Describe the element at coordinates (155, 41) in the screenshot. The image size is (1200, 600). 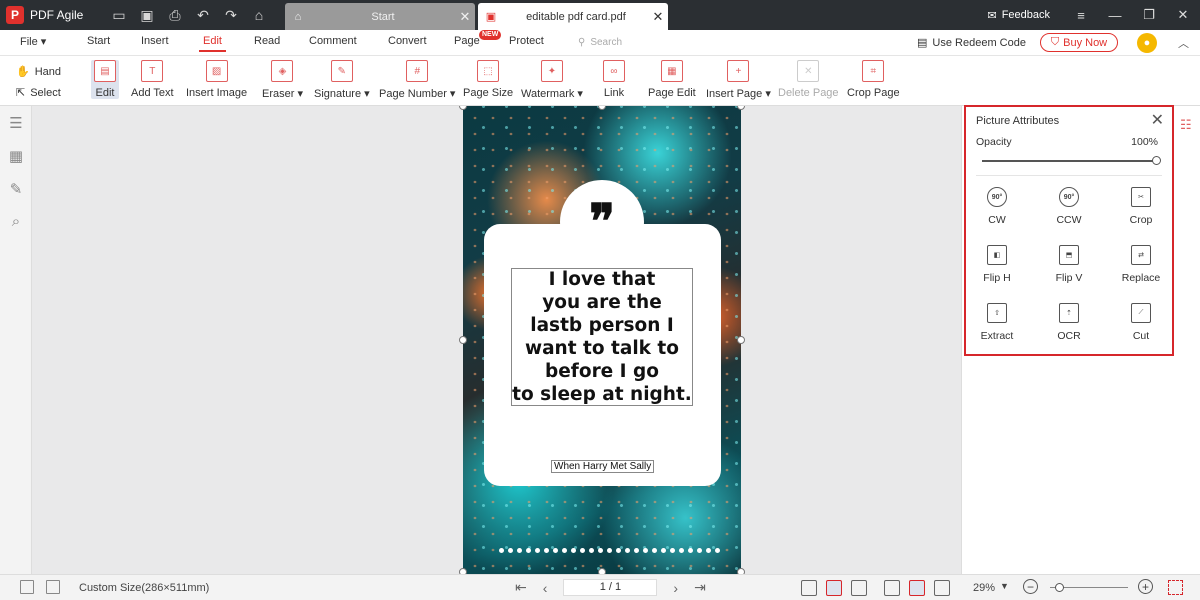
I see `menu-insert: Insert` at that location.